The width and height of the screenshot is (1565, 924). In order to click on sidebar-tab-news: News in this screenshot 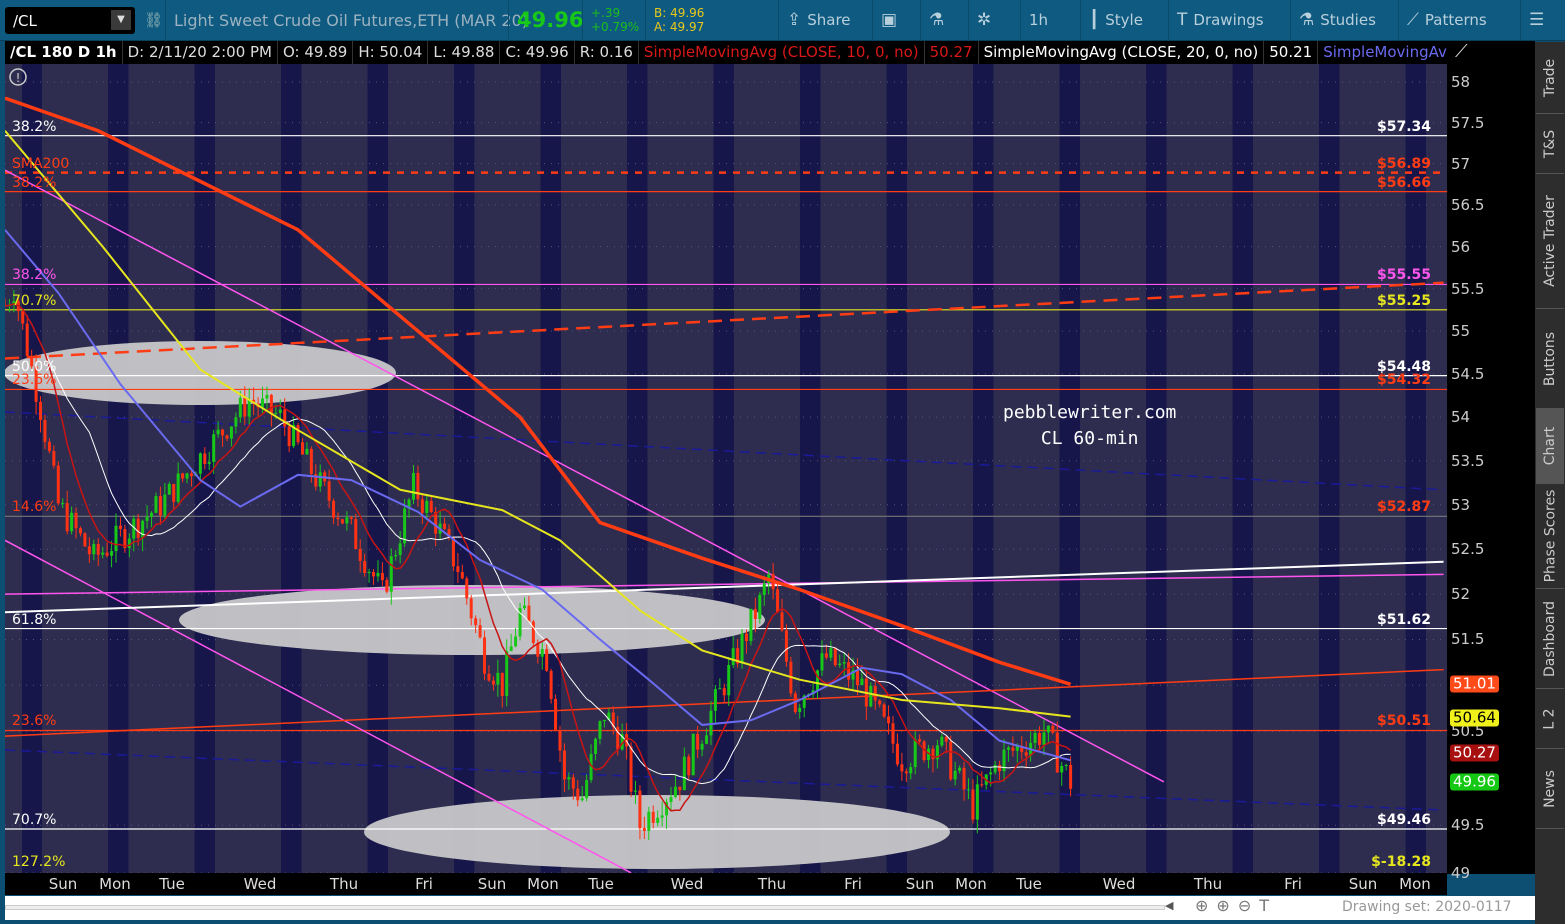, I will do `click(1550, 789)`.